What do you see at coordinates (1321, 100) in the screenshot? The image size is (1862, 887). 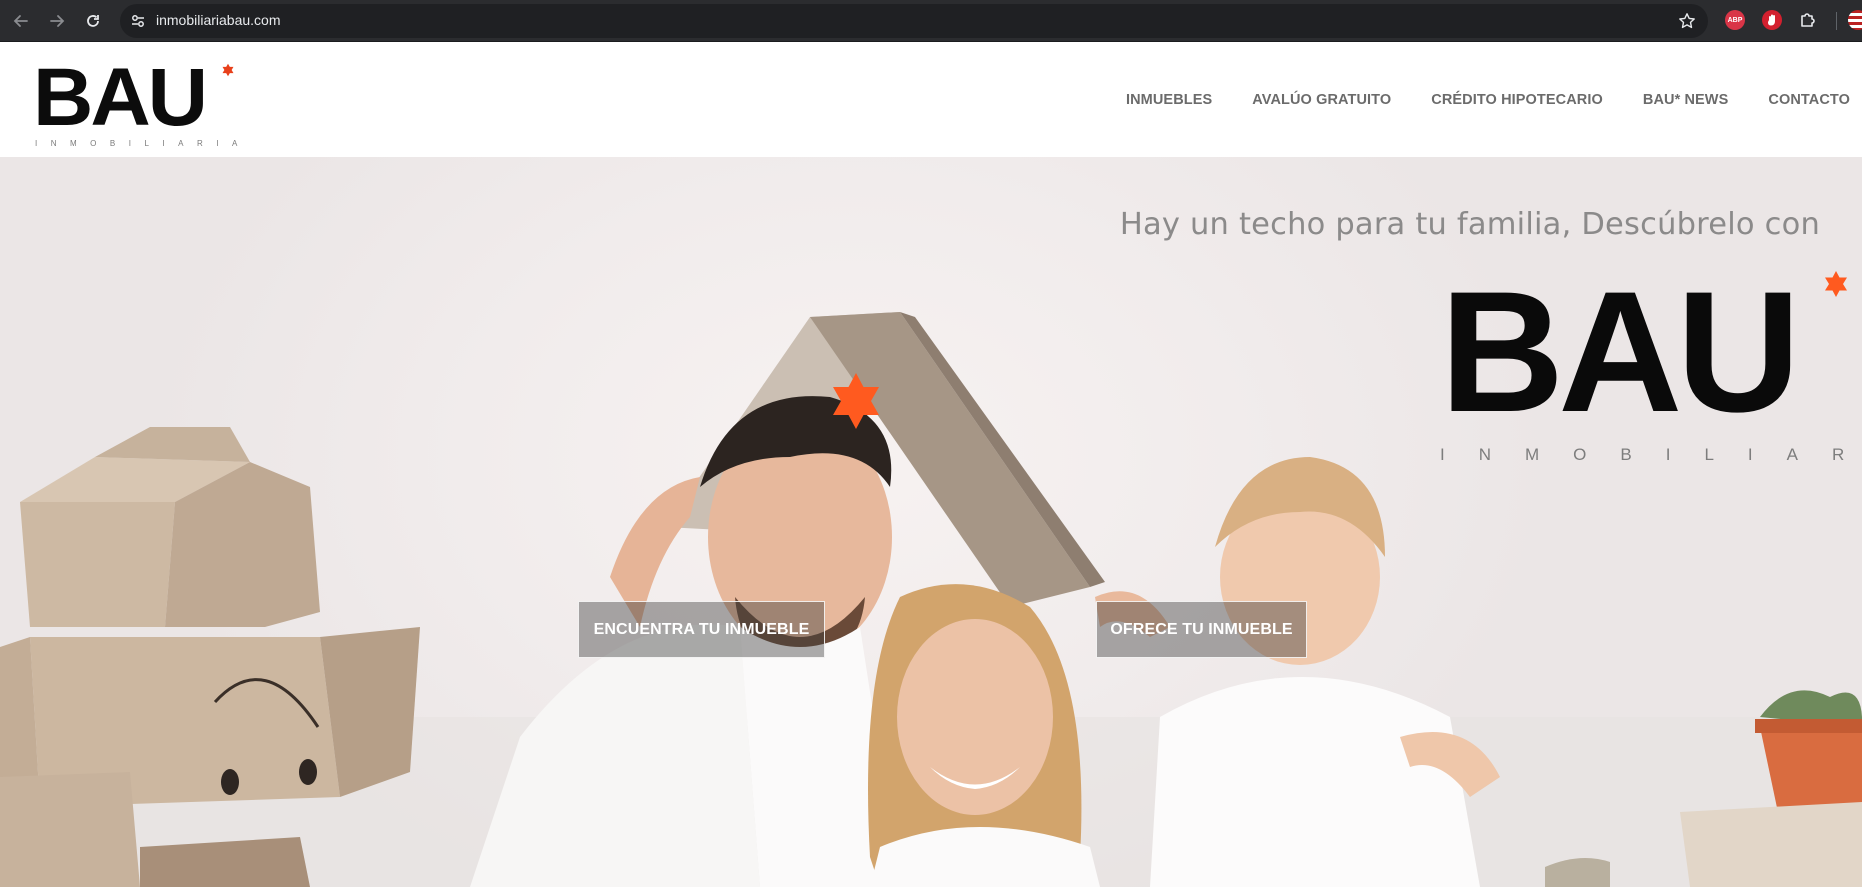 I see `nav-avaluo-gratuito: AVALÚO GRATUITO` at bounding box center [1321, 100].